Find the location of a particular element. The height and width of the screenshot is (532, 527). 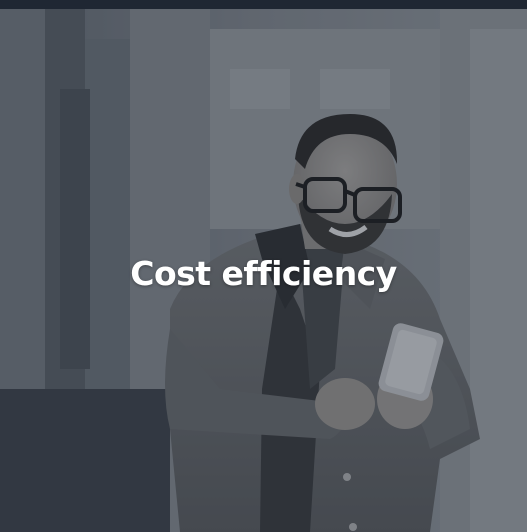

top-bar is located at coordinates (263, 4).